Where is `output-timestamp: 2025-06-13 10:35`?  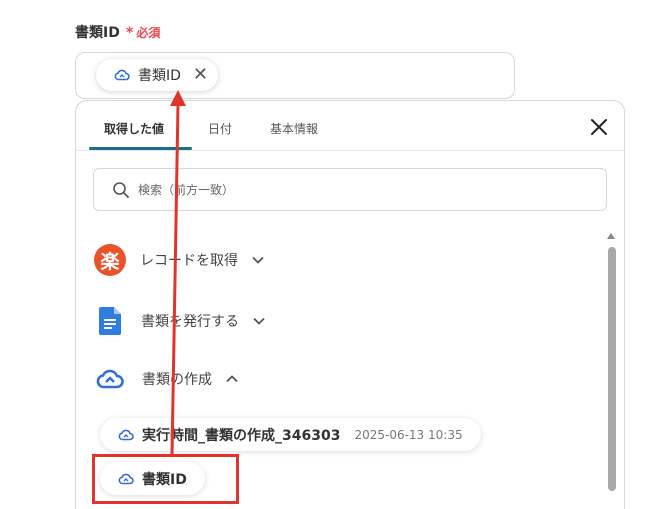 output-timestamp: 2025-06-13 10:35 is located at coordinates (408, 434).